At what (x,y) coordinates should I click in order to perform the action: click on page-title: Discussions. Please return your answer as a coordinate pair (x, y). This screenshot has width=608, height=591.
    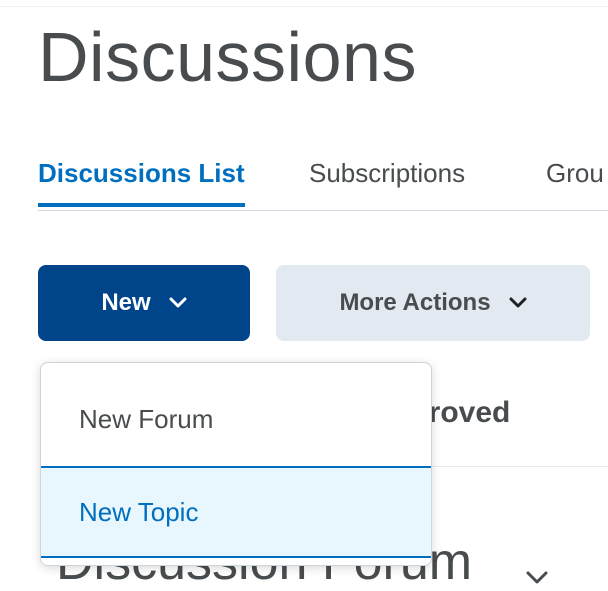
    Looking at the image, I should click on (227, 57).